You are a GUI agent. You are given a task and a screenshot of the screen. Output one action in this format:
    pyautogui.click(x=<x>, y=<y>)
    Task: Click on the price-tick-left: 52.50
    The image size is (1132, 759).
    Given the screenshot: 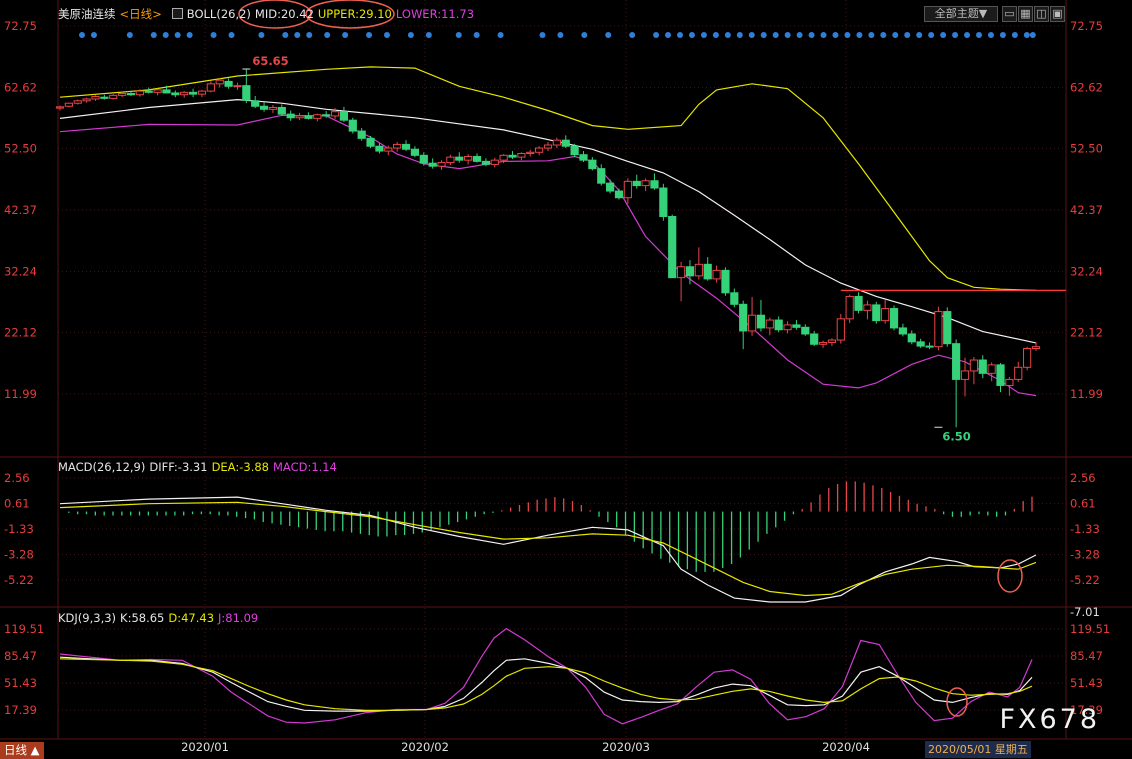 What is the action you would take?
    pyautogui.click(x=20, y=149)
    